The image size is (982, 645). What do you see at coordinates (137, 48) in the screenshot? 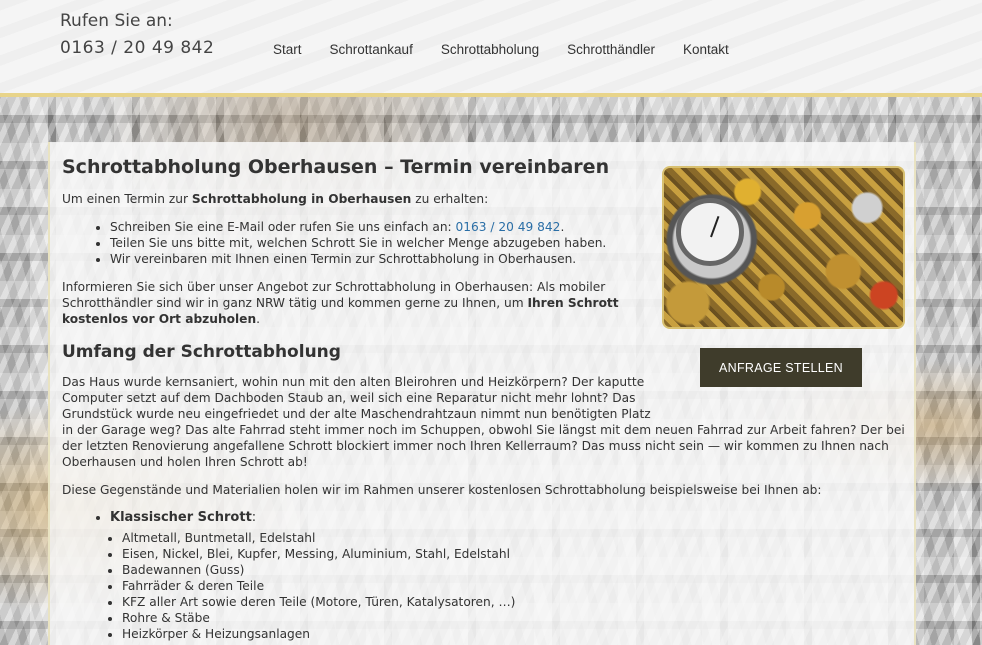
I see `phone-number: 0163 / 20 49 842` at bounding box center [137, 48].